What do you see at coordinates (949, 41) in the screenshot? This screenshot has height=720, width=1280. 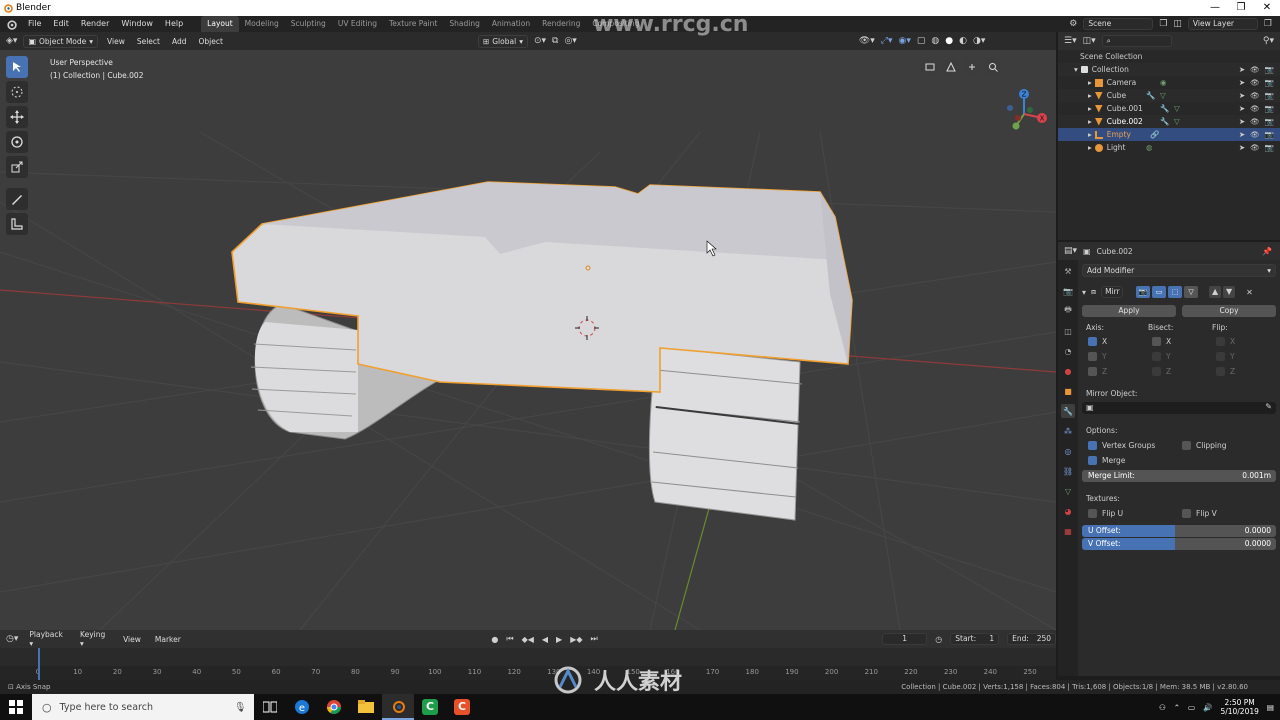 I see `shading-solid-icon: ●` at bounding box center [949, 41].